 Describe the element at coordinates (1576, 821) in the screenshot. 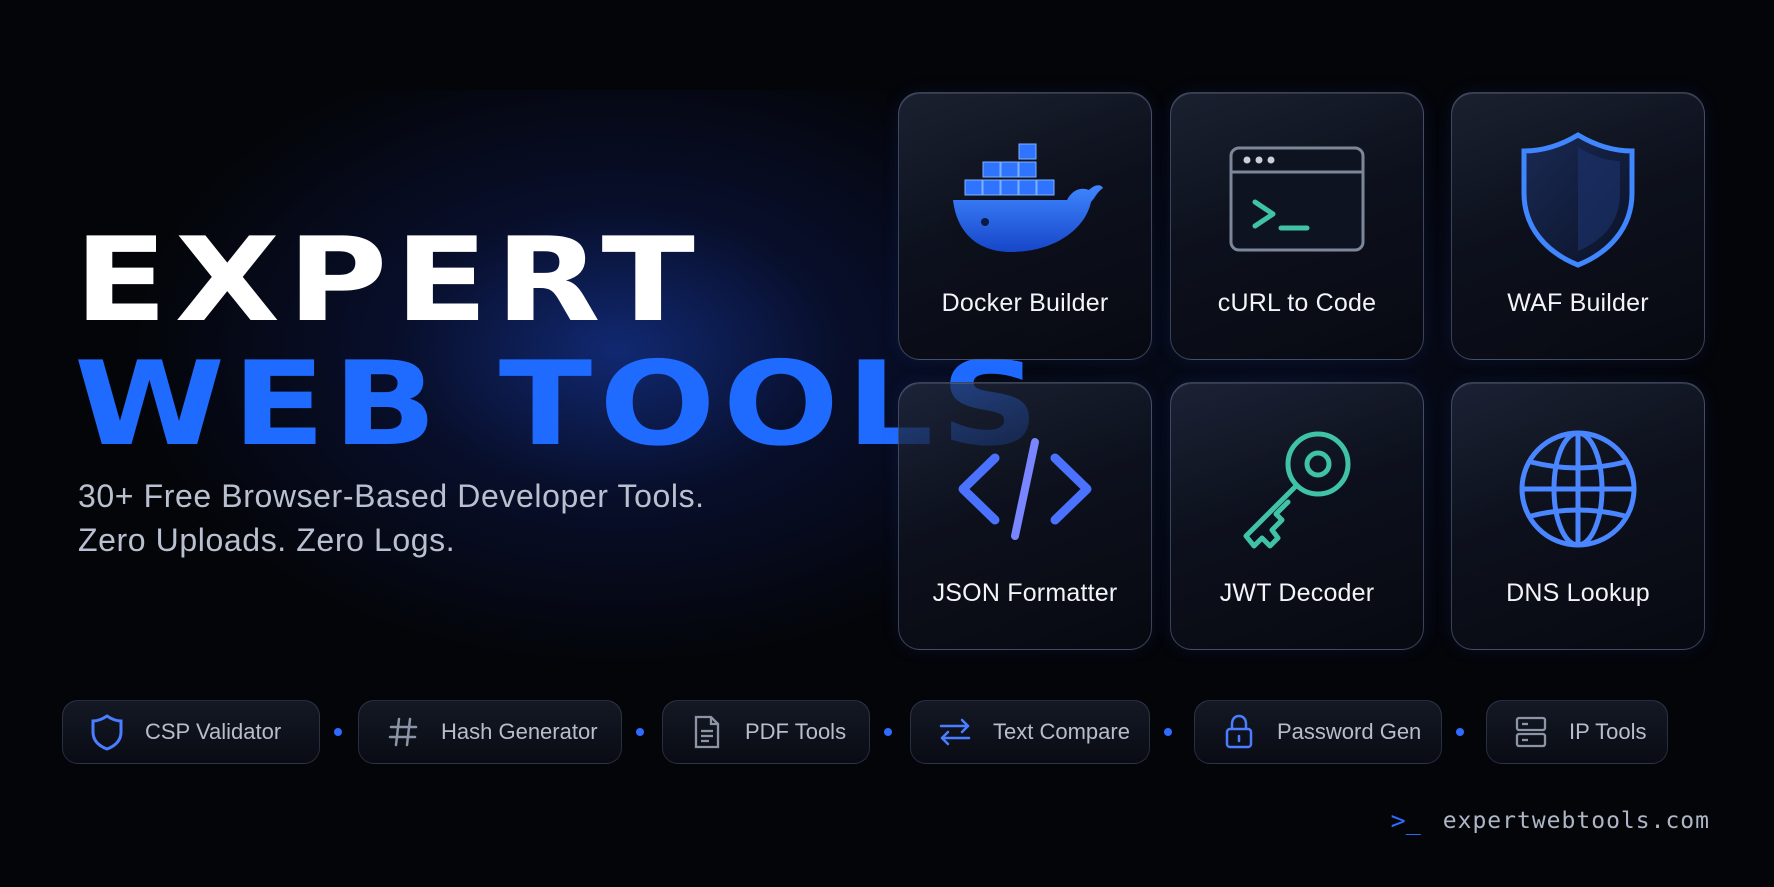

I see `url-text: expertwebtools.com` at that location.